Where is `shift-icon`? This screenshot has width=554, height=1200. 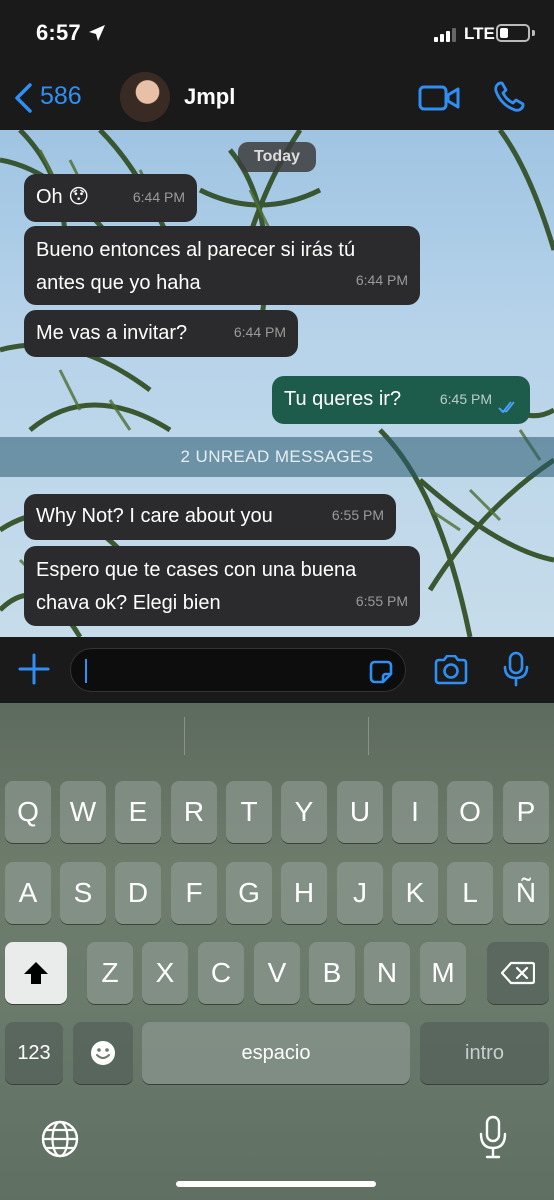 shift-icon is located at coordinates (36, 973).